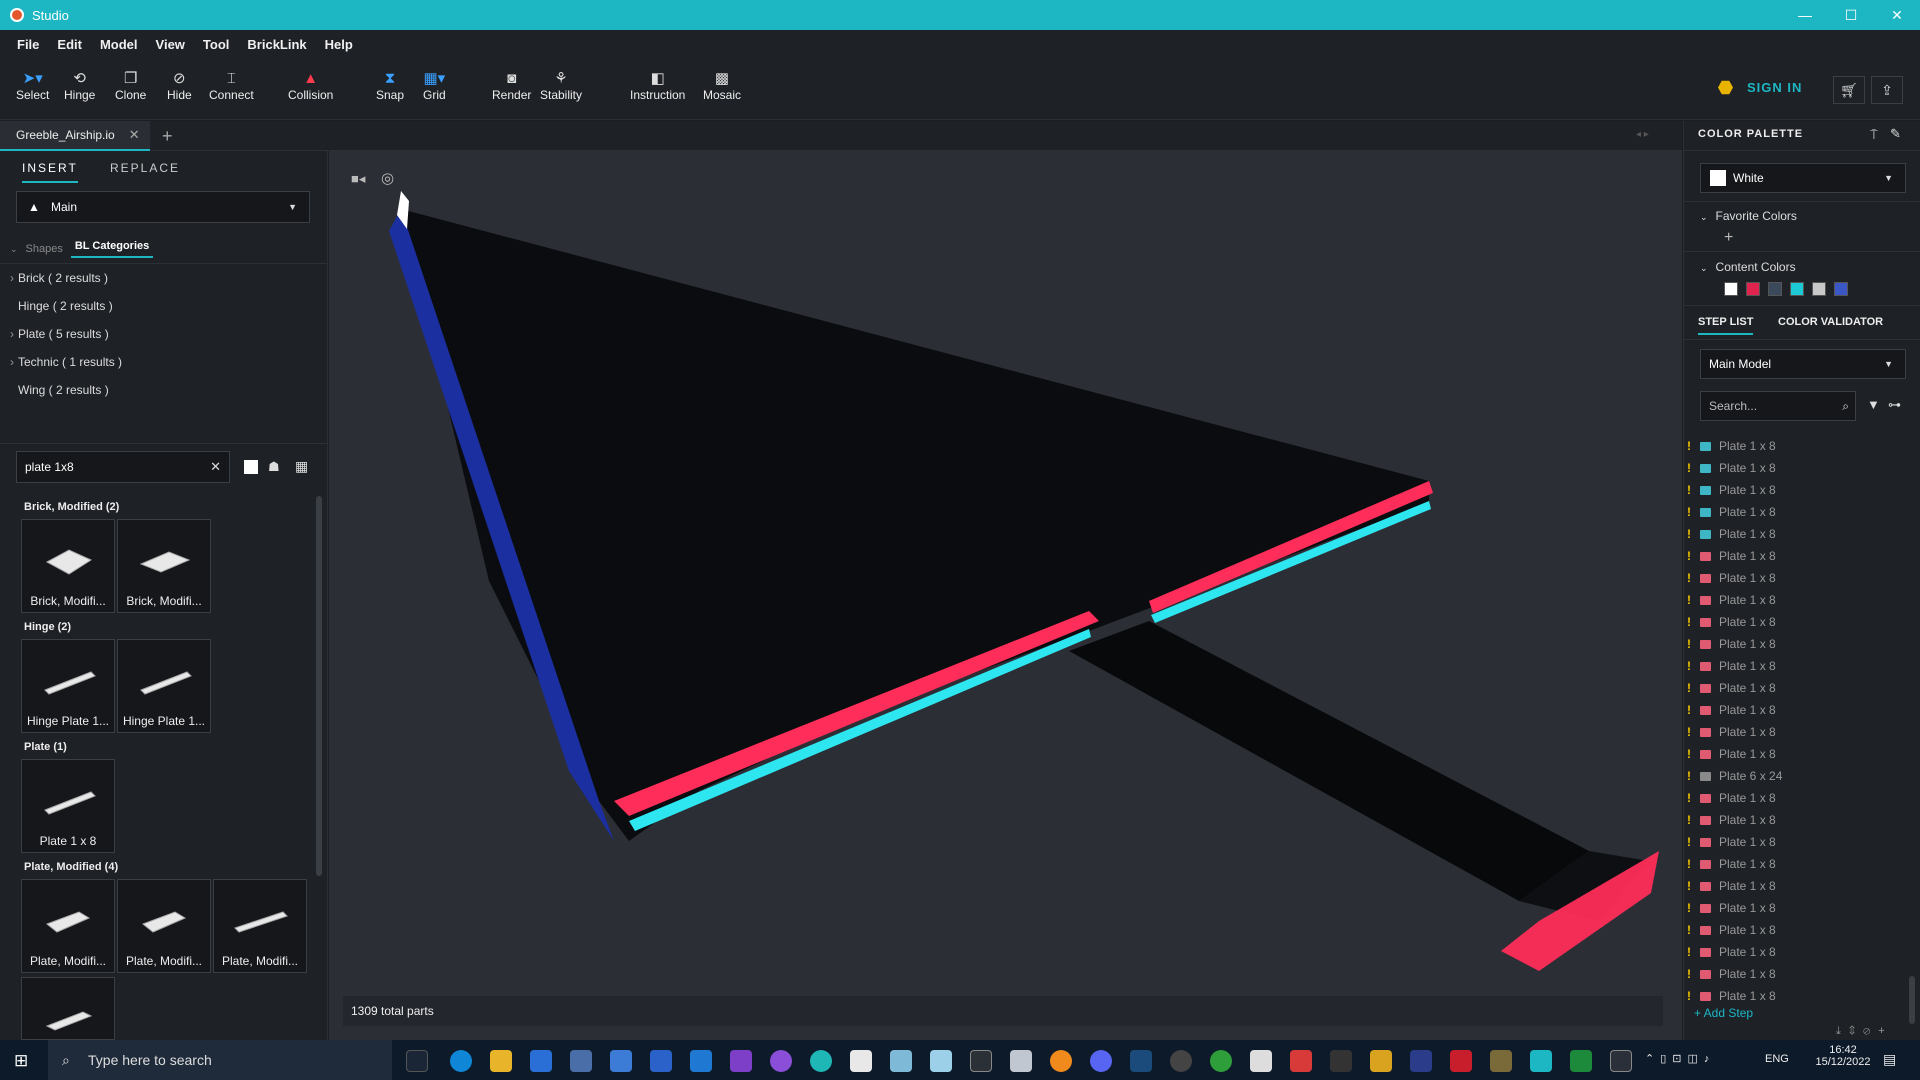 The image size is (1920, 1080). I want to click on tab-step-list: STEP LIST, so click(1726, 325).